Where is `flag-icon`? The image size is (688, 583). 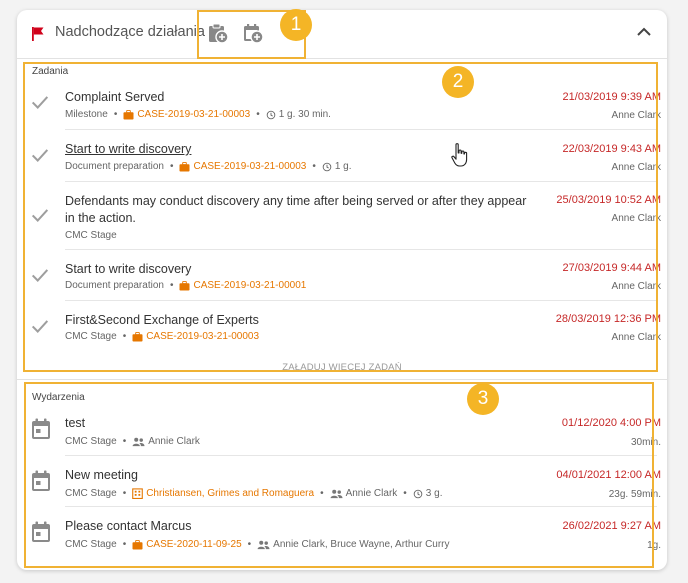
flag-icon is located at coordinates (38, 34).